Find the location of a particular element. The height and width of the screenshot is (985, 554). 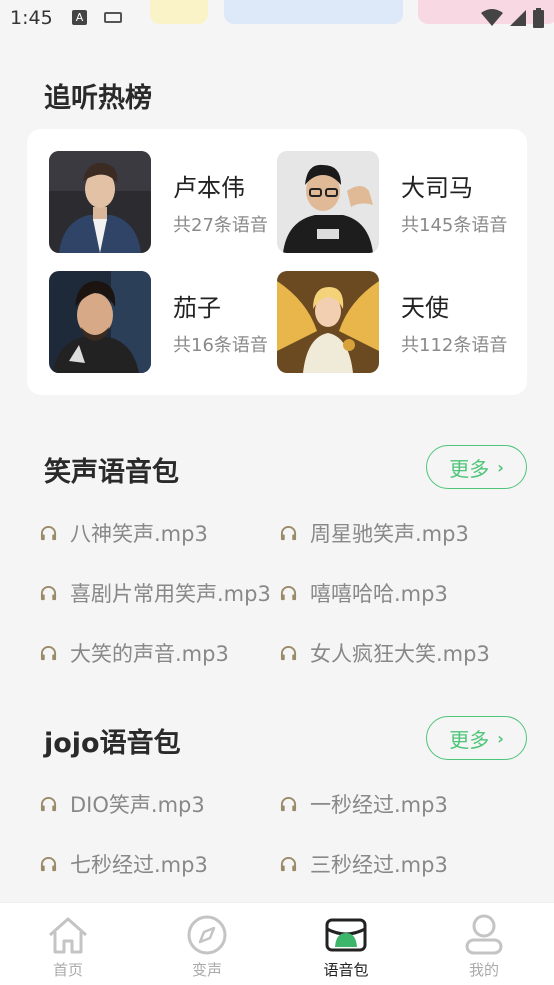

audio-item: 大笑的声音.mp3 is located at coordinates (134, 653).